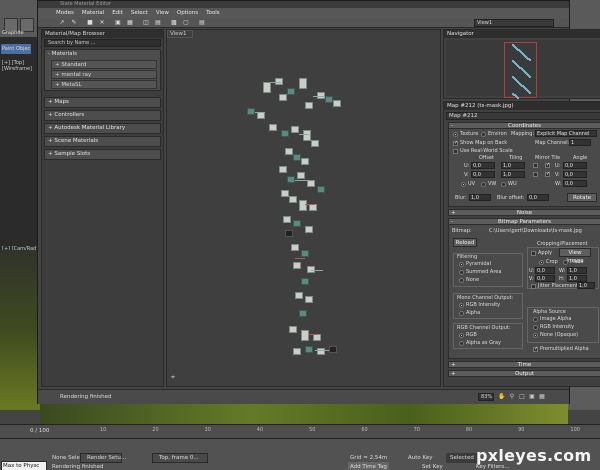  What do you see at coordinates (575, 256) in the screenshot?
I see `view-image-button: View Image` at bounding box center [575, 256].